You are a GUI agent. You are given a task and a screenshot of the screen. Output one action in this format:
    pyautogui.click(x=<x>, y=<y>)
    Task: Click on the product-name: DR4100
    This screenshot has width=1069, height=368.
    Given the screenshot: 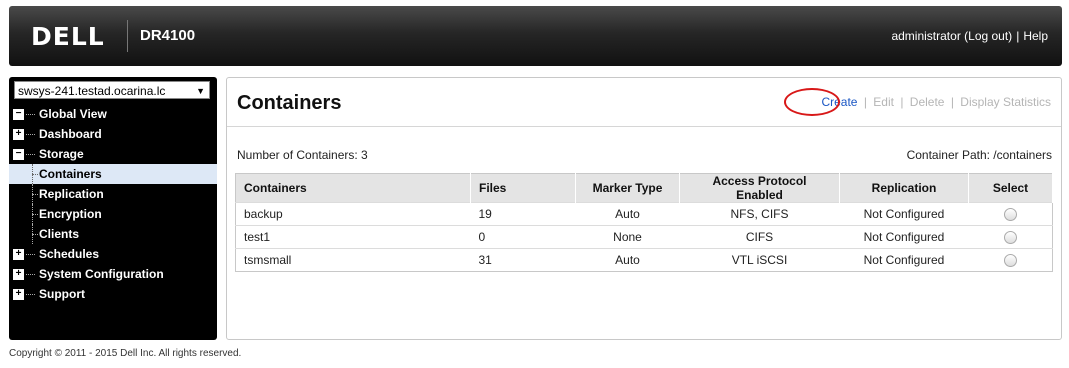 What is the action you would take?
    pyautogui.click(x=168, y=35)
    